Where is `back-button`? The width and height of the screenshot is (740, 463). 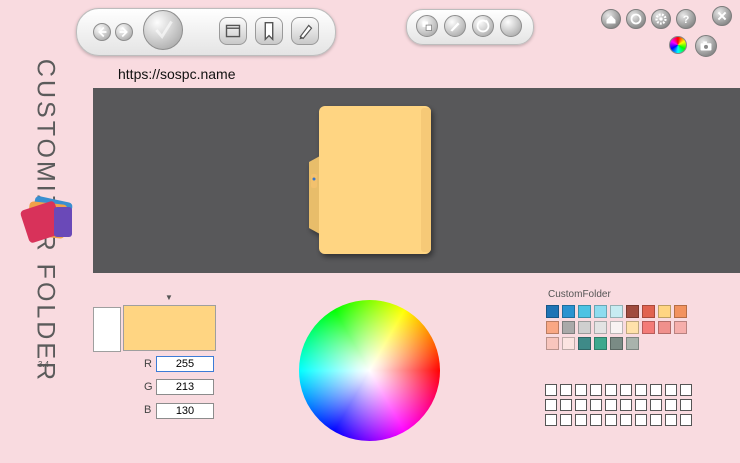
back-button is located at coordinates (102, 32).